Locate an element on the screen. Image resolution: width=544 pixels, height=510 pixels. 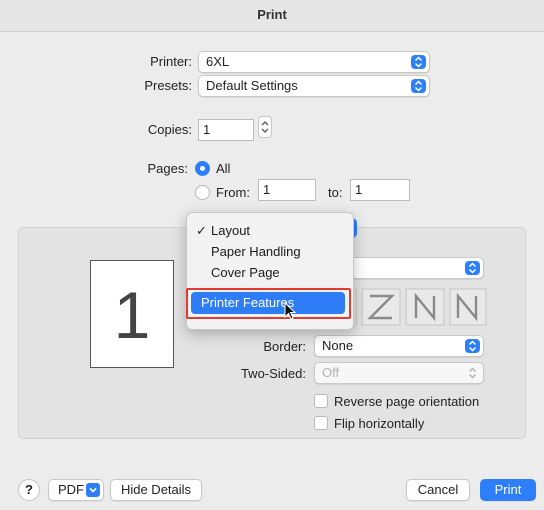
printer-popup: 6XL is located at coordinates (314, 62).